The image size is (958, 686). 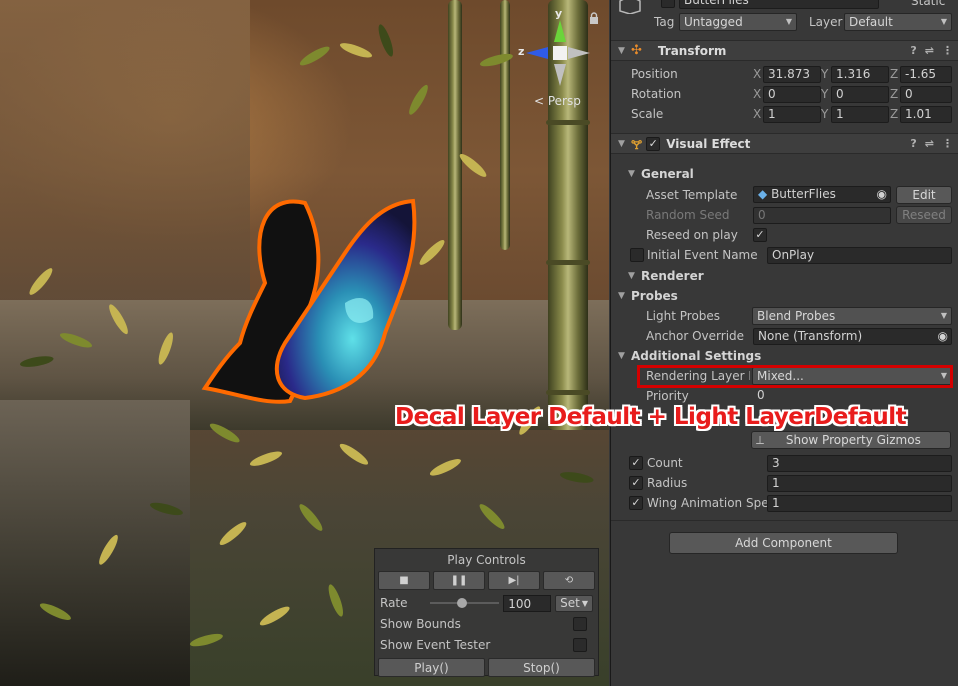 I want to click on set-dropdown: Set ▼, so click(x=574, y=603).